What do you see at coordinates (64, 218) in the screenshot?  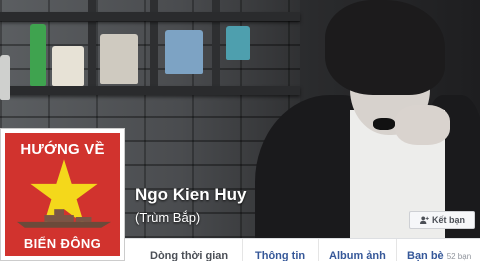 I see `ship-icon` at bounding box center [64, 218].